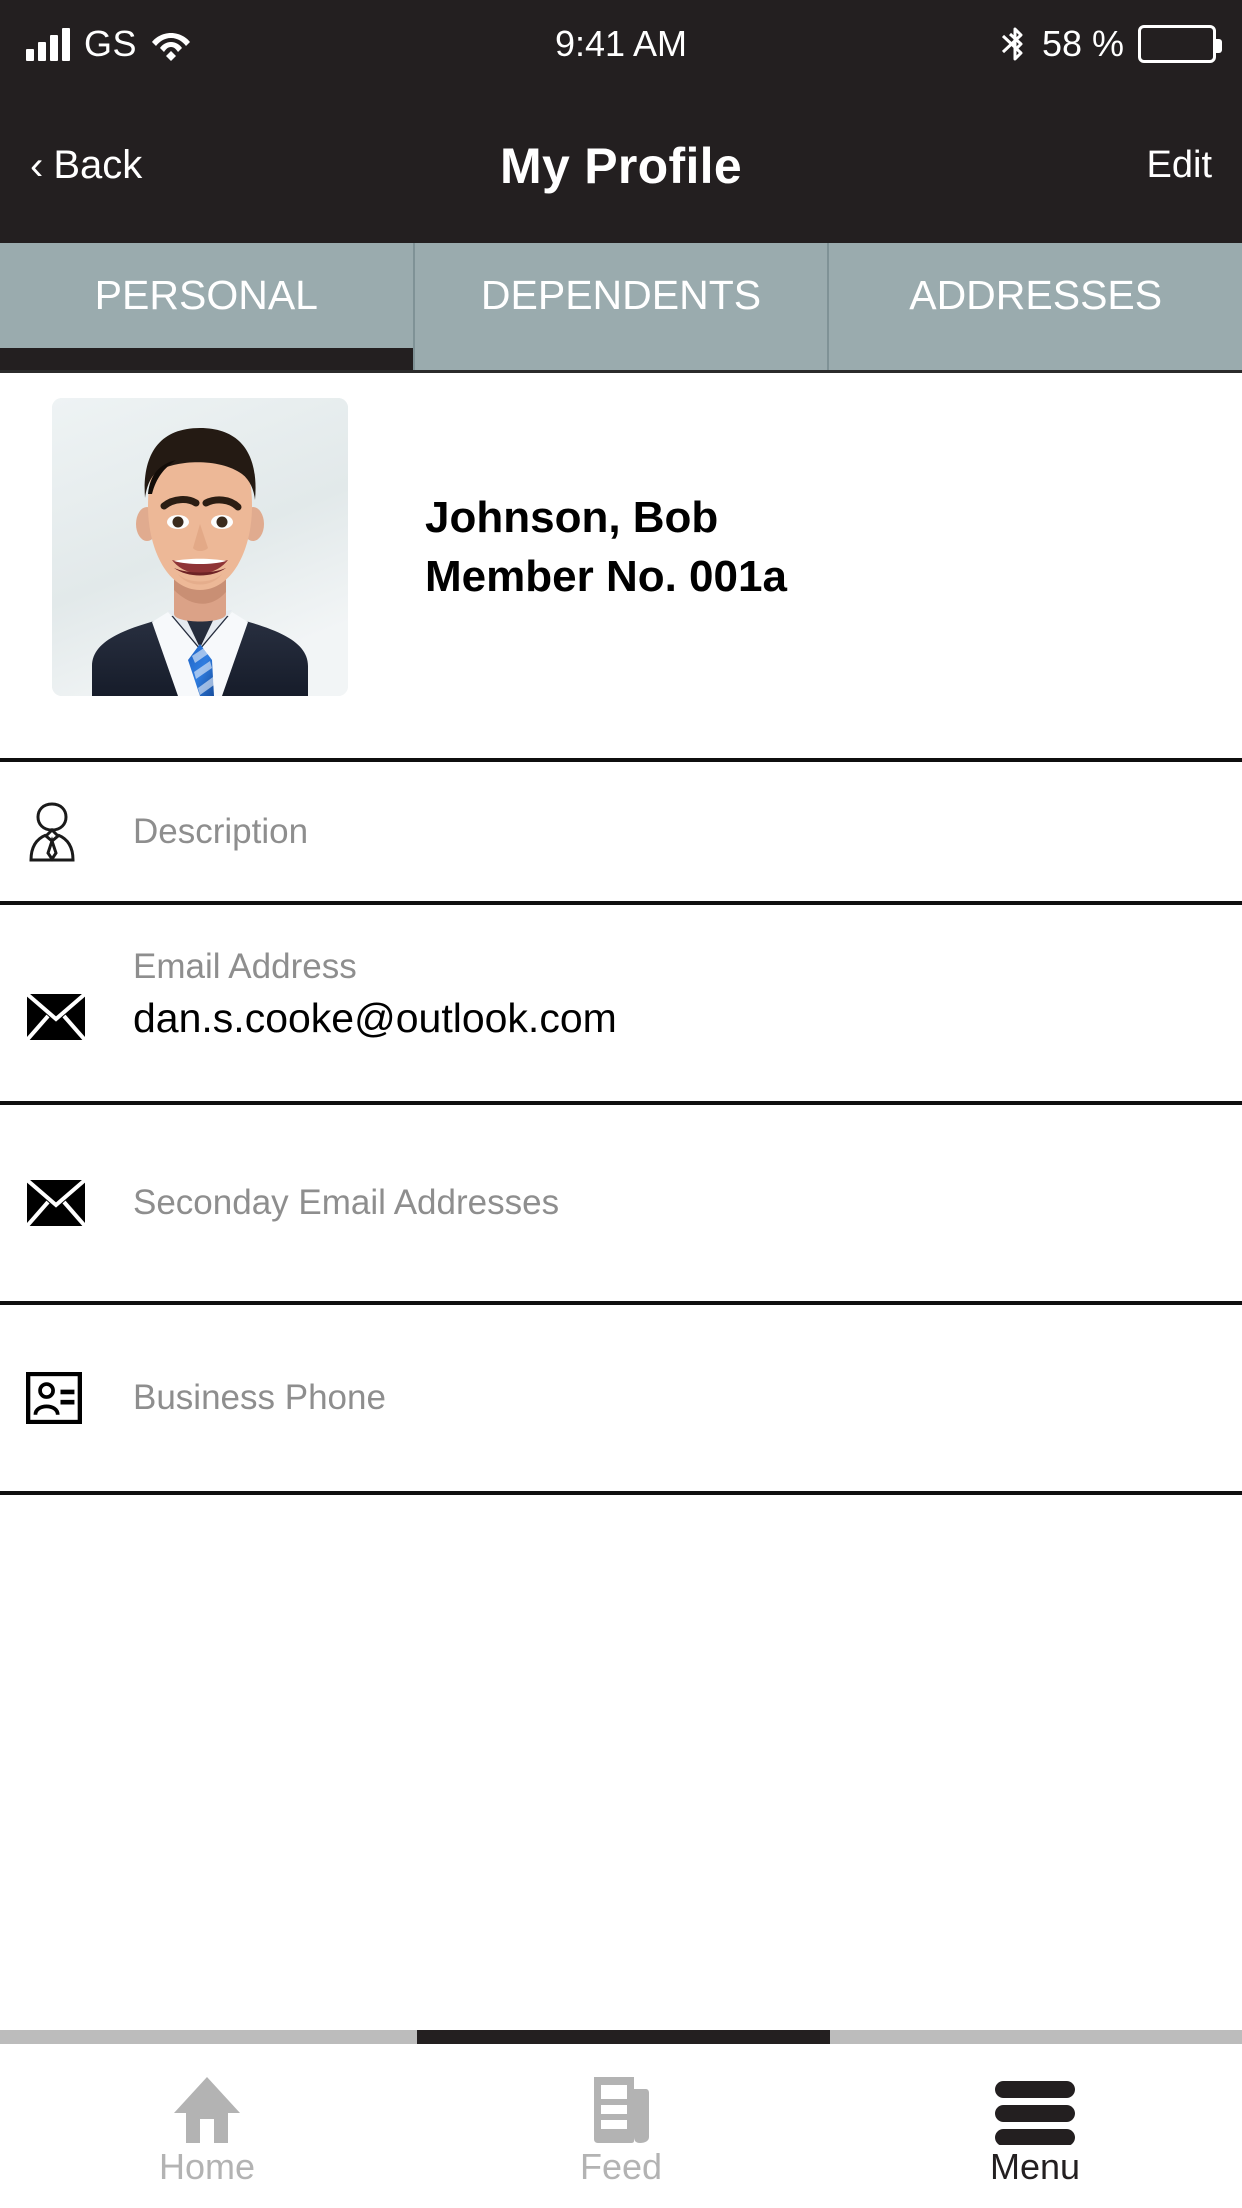 The image size is (1242, 2208). Describe the element at coordinates (171, 44) in the screenshot. I see `wifi-icon` at that location.